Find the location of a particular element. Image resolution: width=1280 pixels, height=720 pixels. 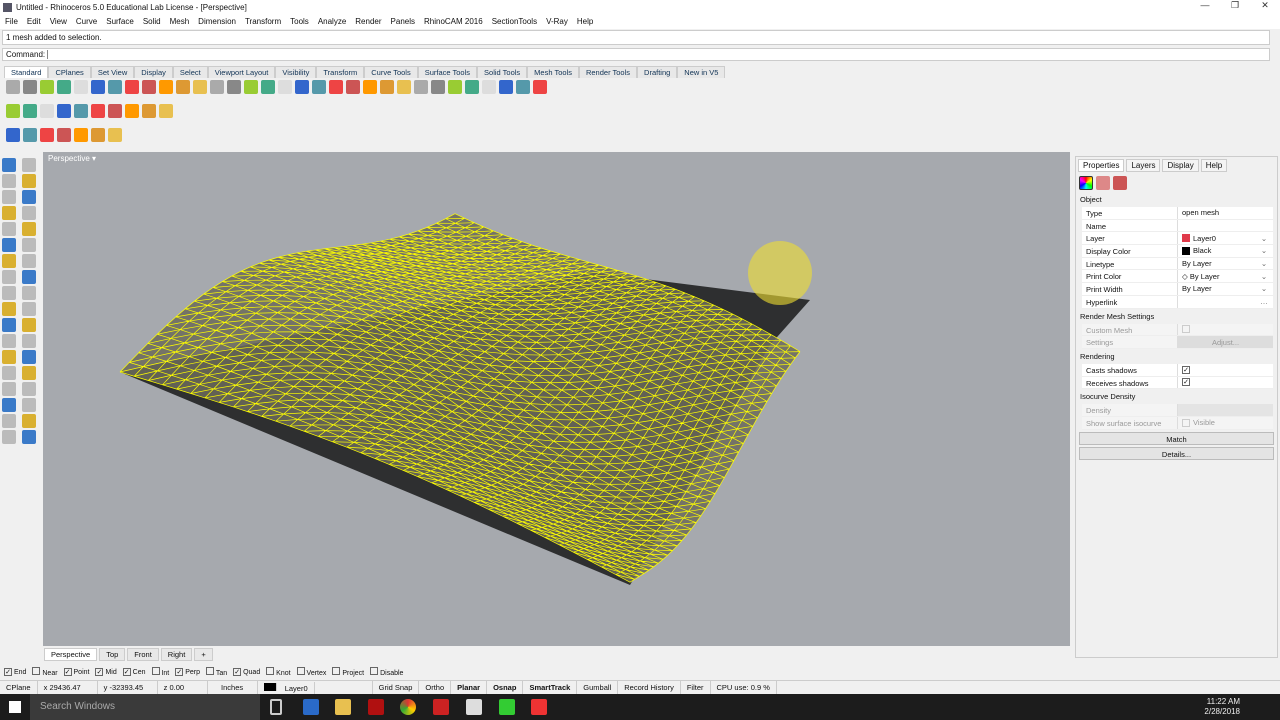

tab-viewport-layout: Viewport Layout is located at coordinates (241, 72).